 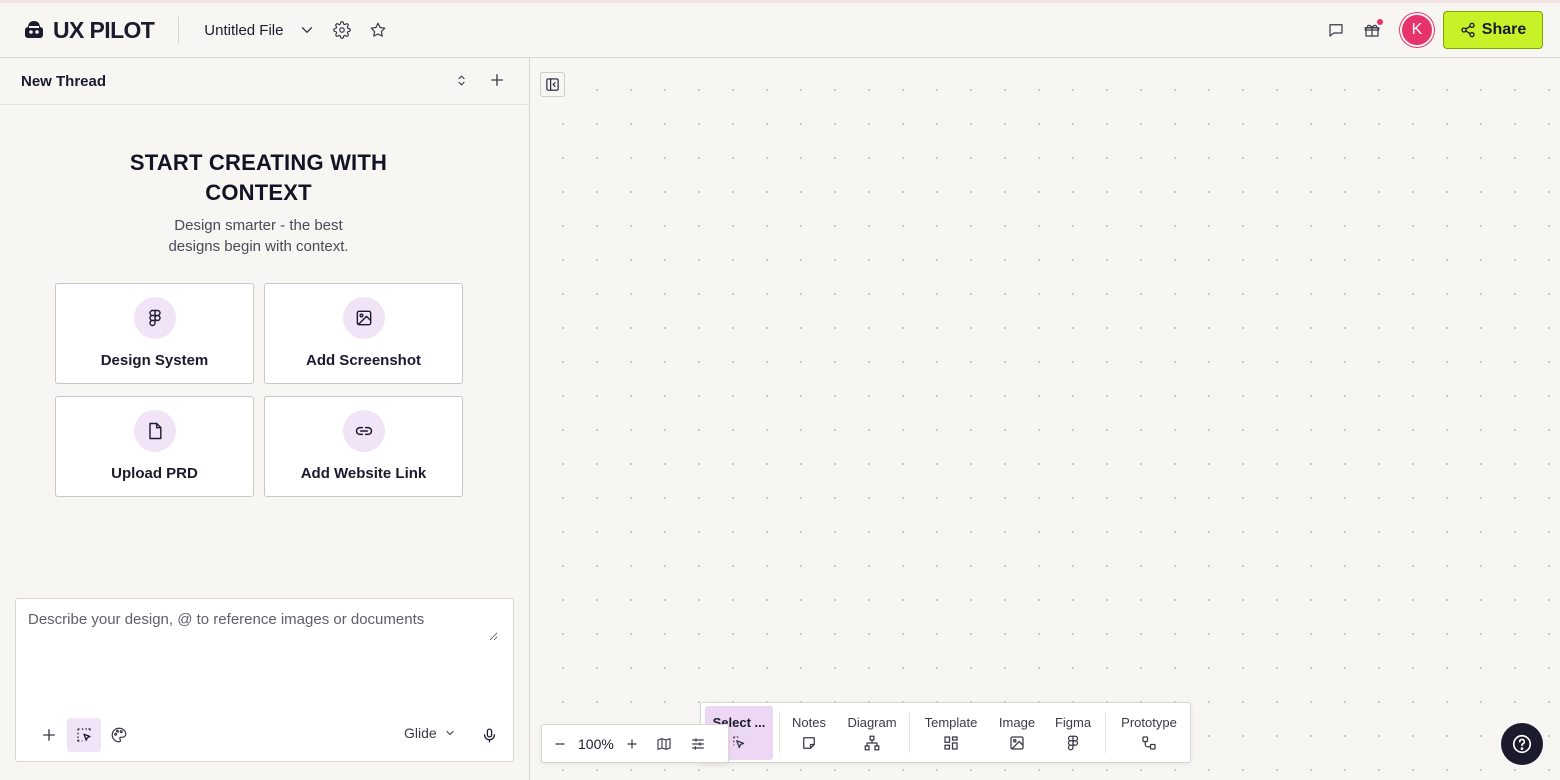 What do you see at coordinates (378, 30) in the screenshot?
I see `star-icon` at bounding box center [378, 30].